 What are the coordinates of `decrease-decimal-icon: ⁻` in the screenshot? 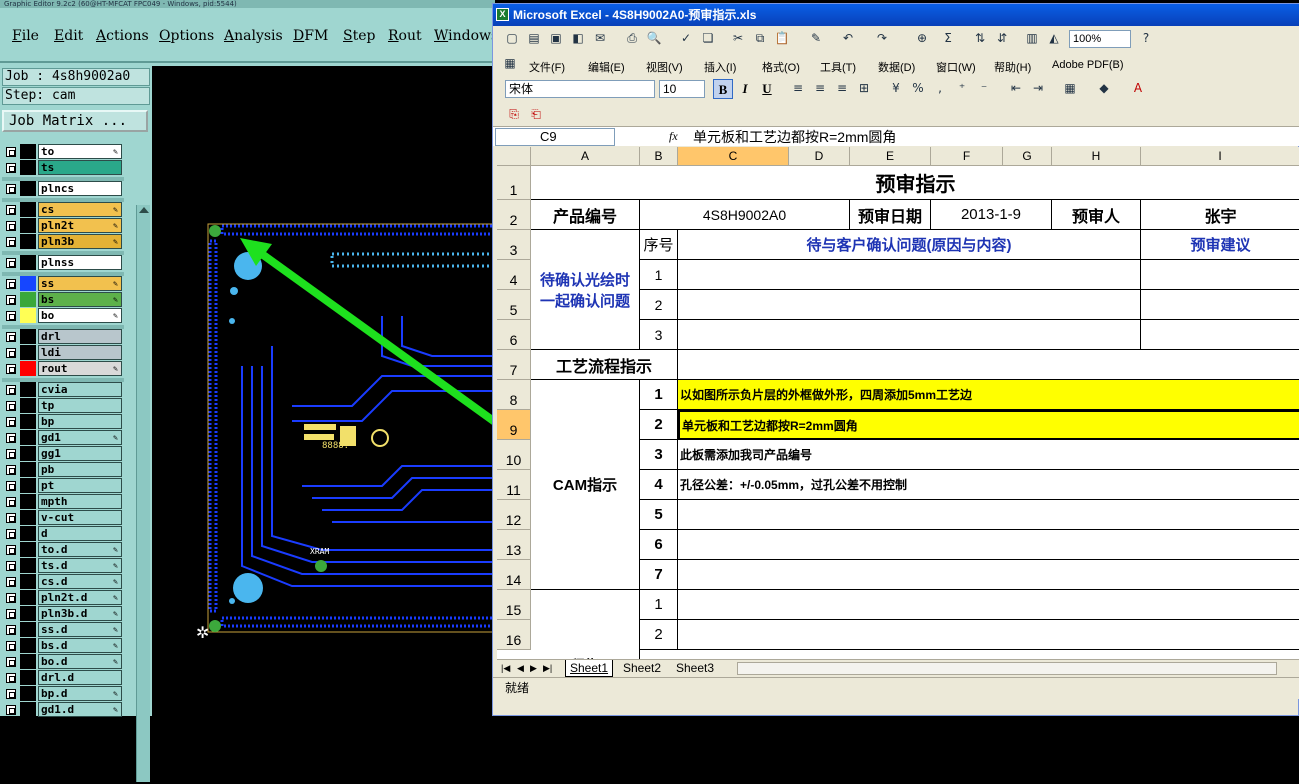 It's located at (984, 88).